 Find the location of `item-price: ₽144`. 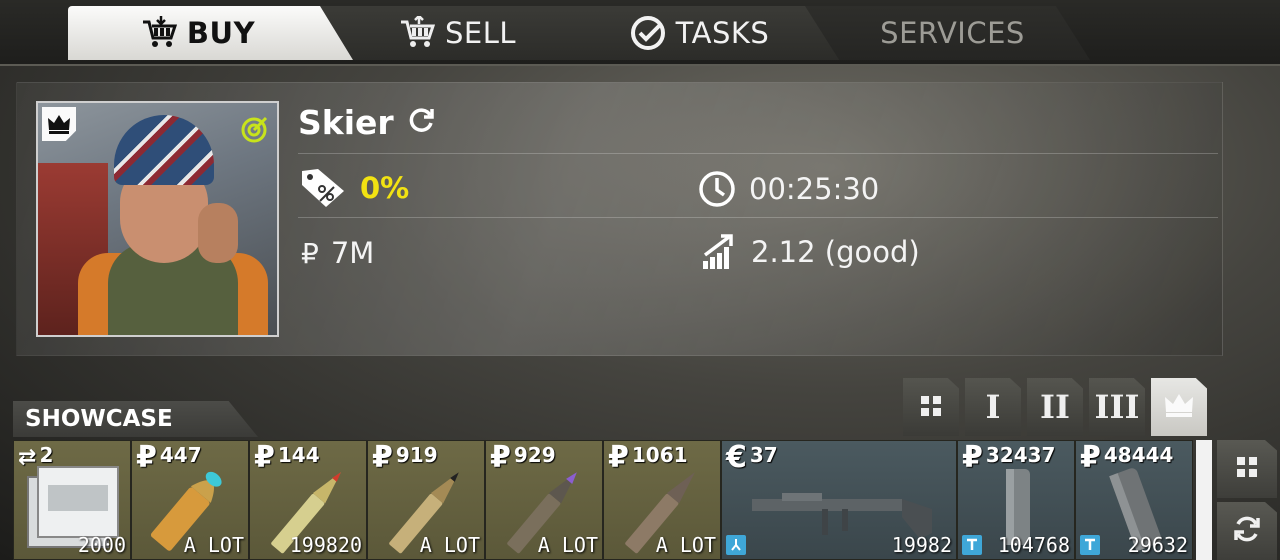

item-price: ₽144 is located at coordinates (287, 457).